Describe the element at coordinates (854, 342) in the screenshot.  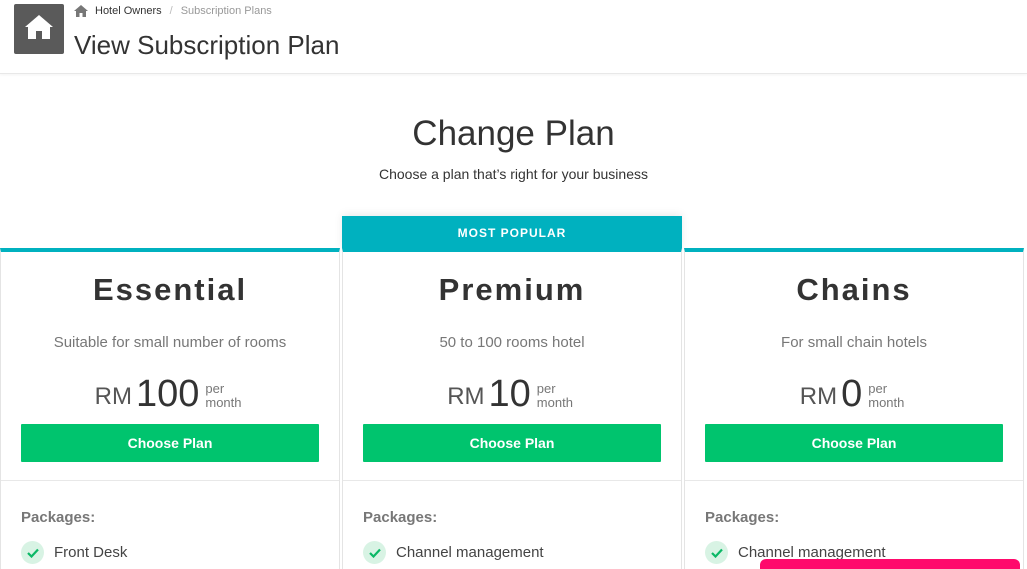
I see `plan-description: For small chain hotels` at that location.